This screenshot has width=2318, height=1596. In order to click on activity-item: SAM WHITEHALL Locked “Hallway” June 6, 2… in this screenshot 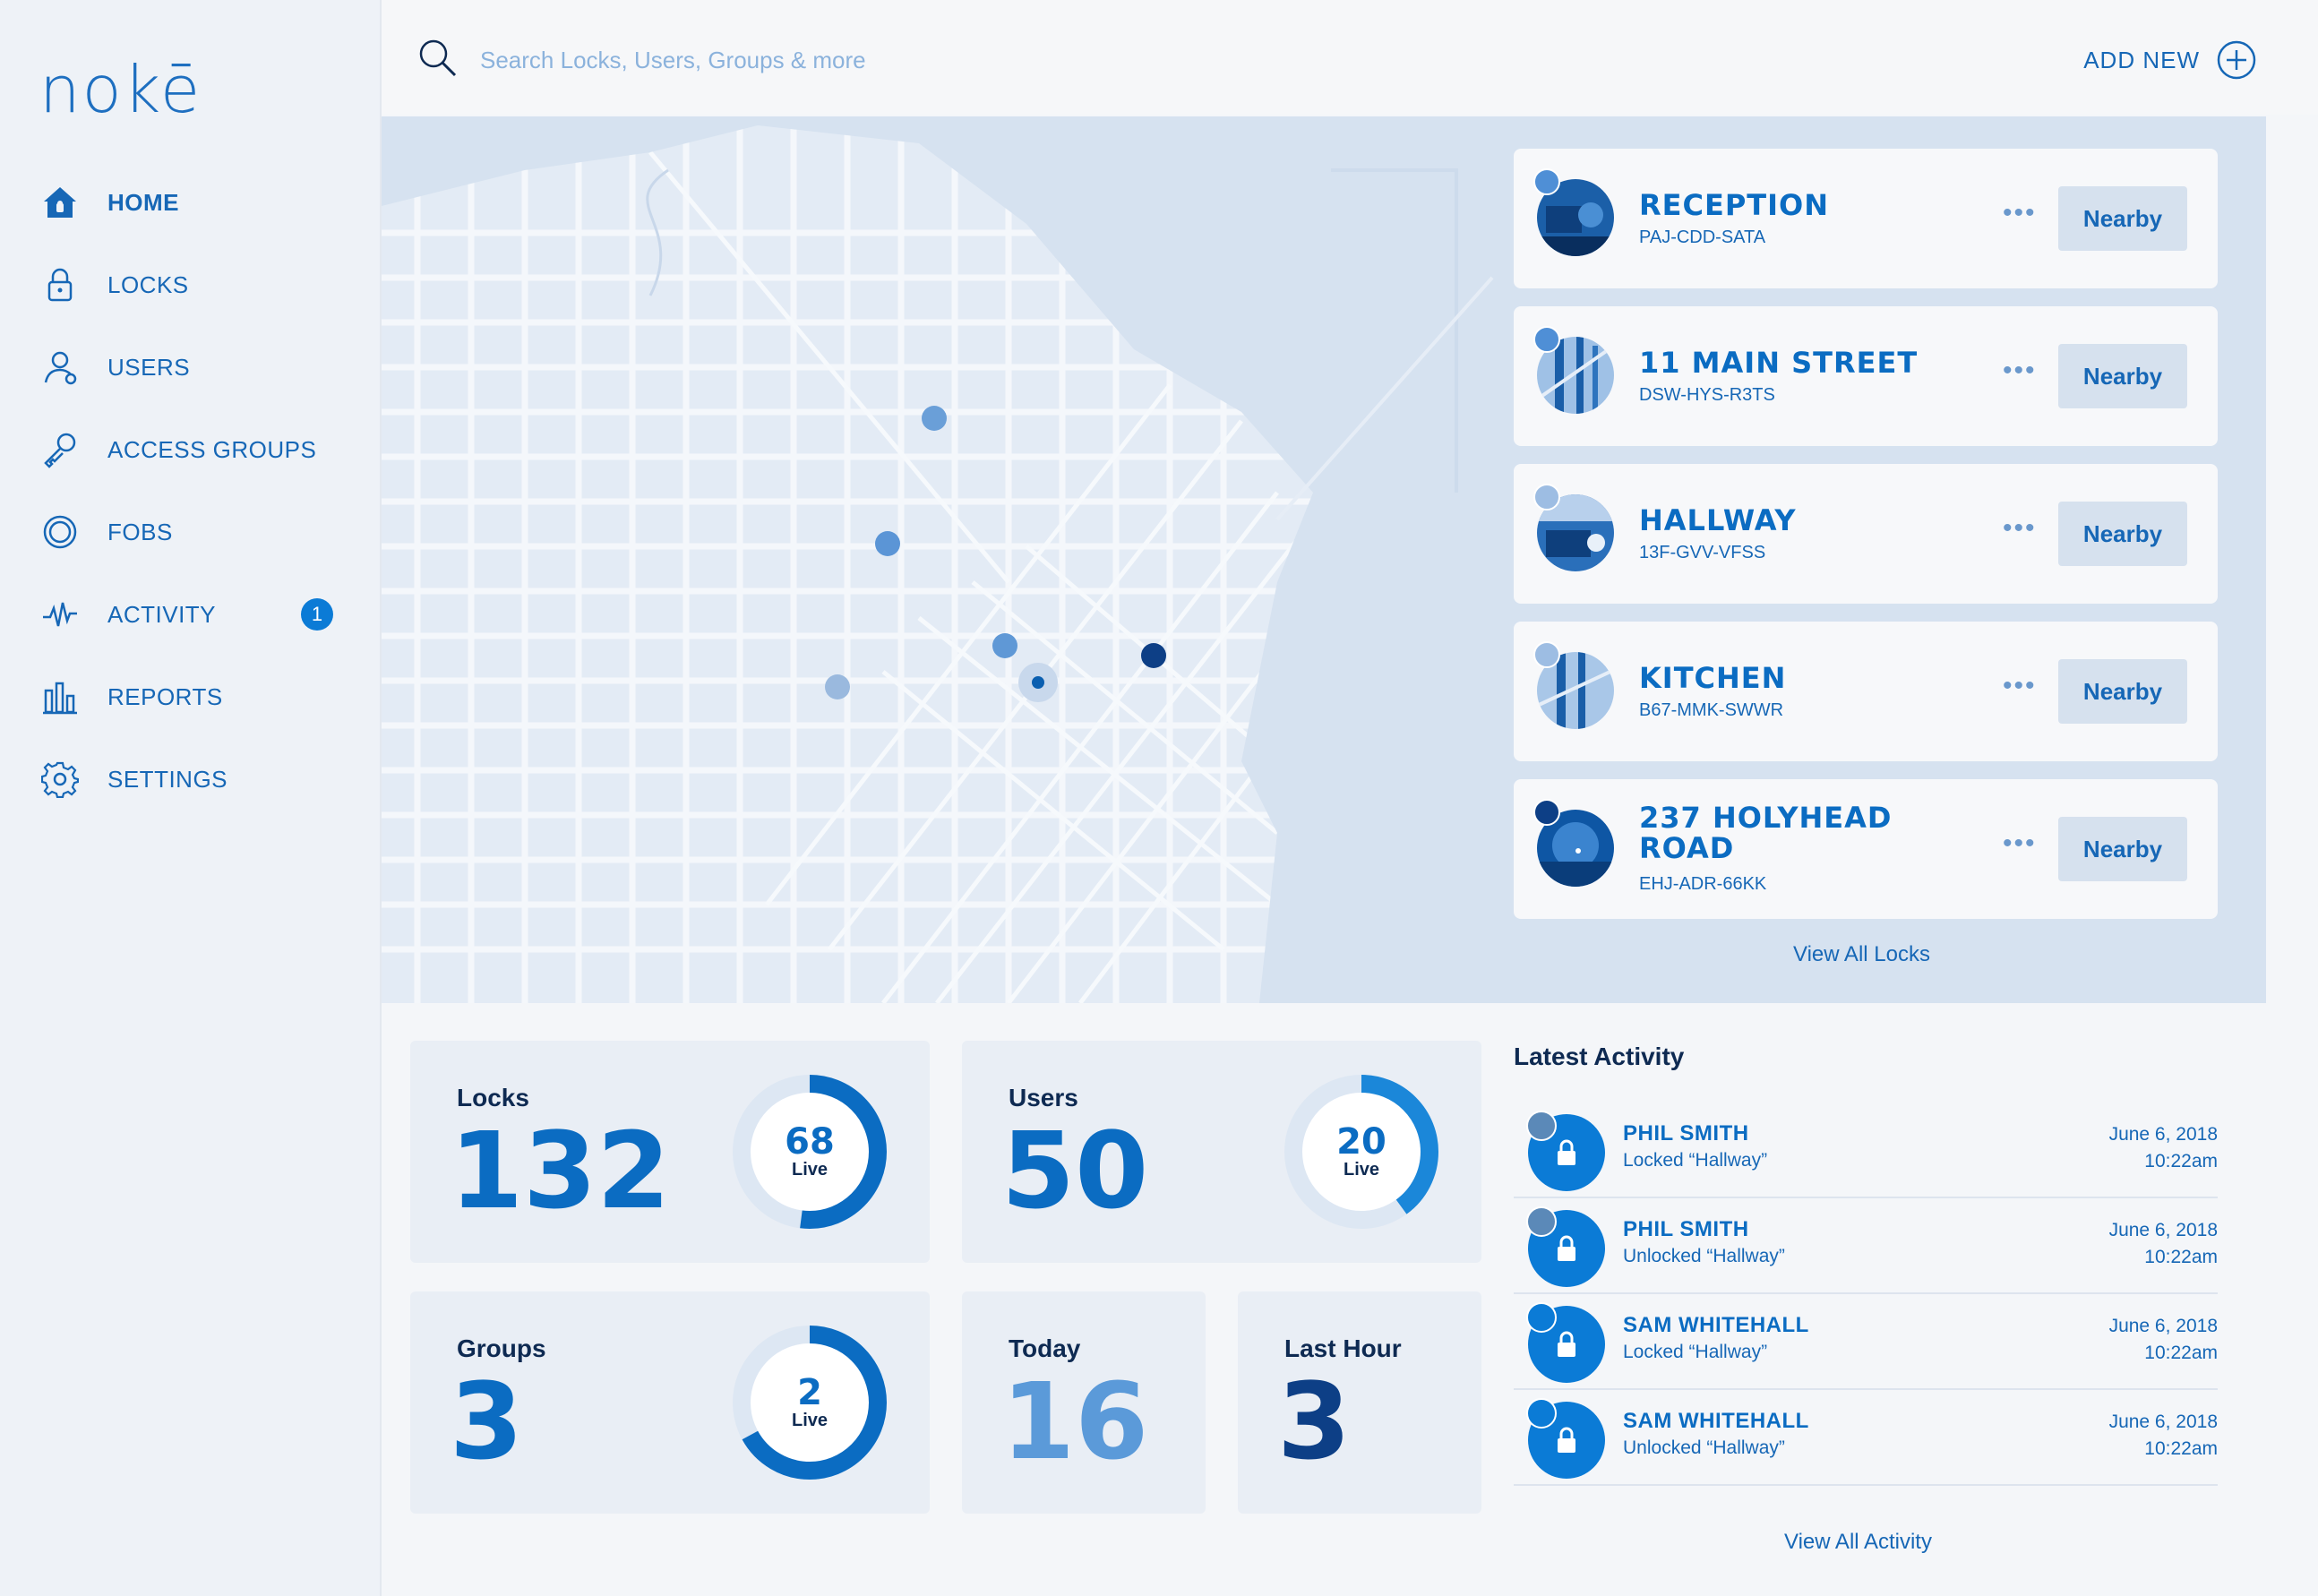, I will do `click(1866, 1341)`.